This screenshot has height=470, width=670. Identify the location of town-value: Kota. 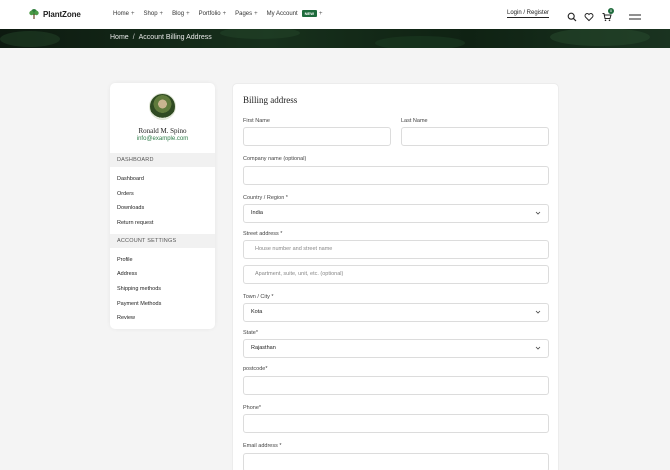
(257, 312).